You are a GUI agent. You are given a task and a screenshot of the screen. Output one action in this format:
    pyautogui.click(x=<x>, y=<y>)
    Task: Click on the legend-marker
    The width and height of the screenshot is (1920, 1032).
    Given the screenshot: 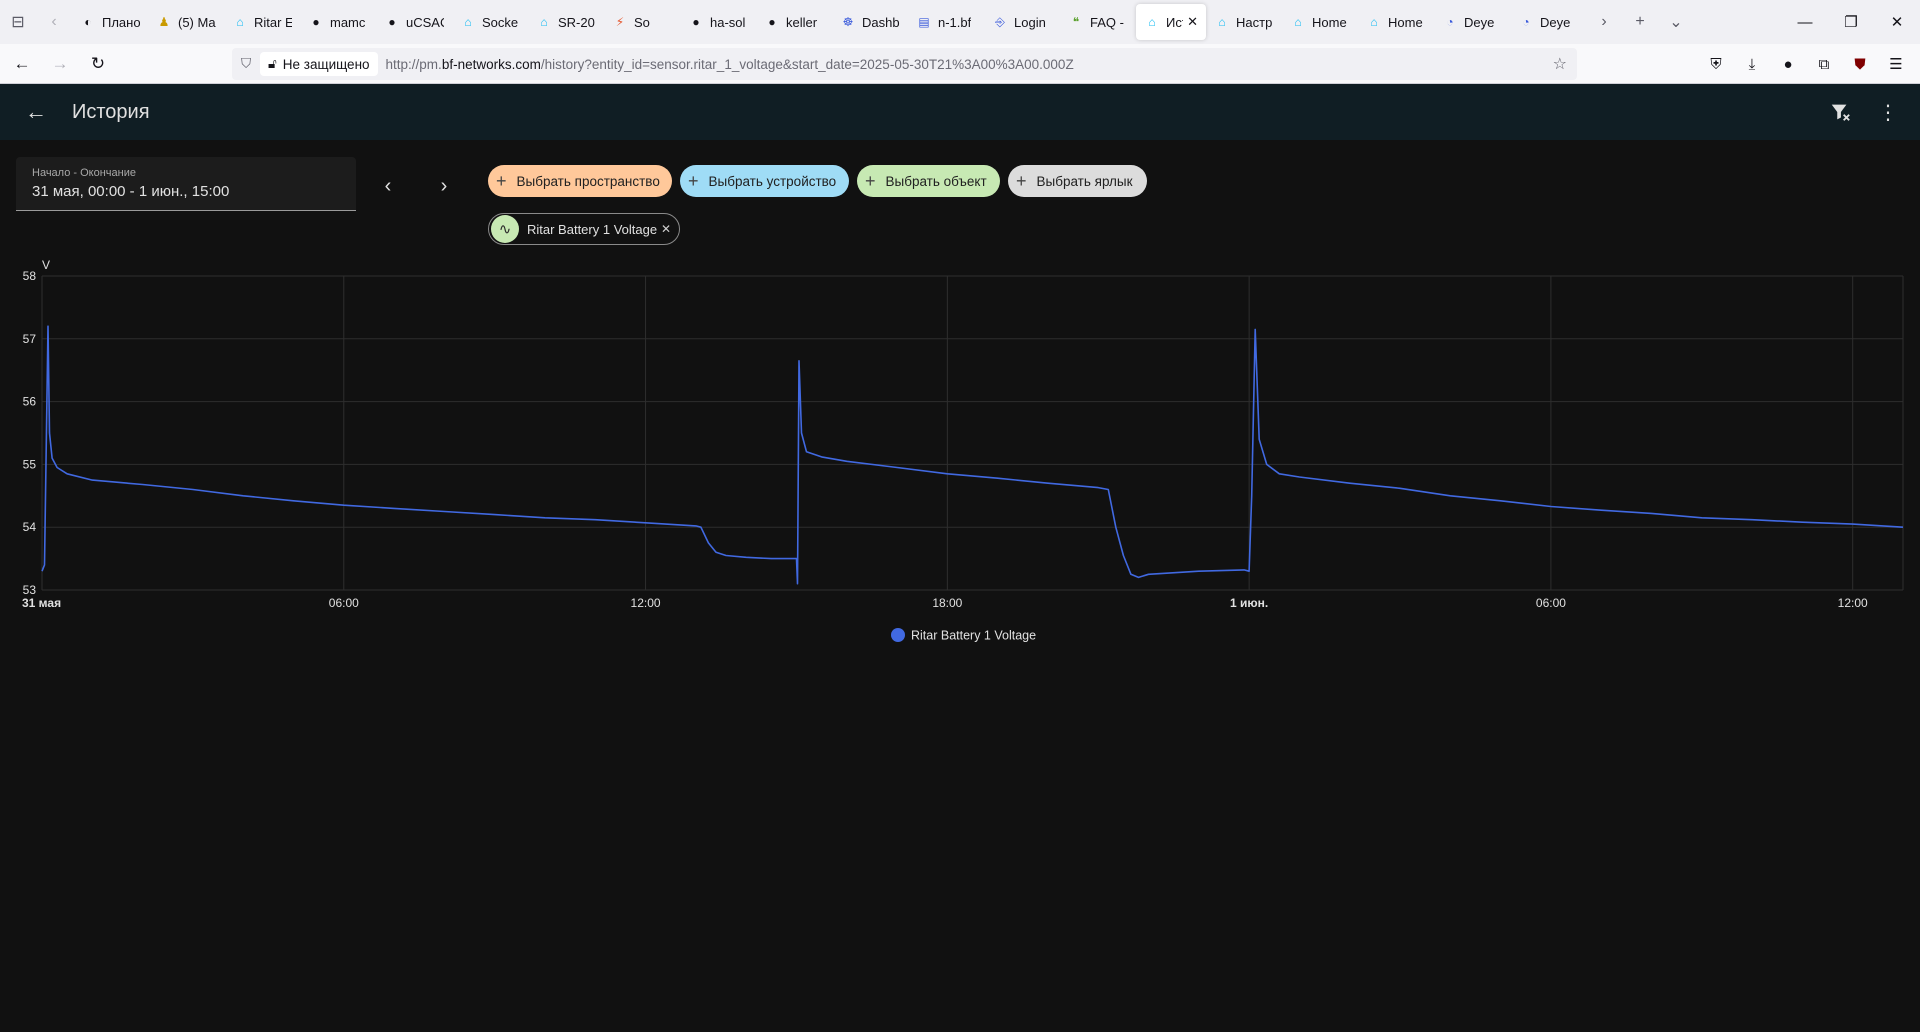 What is the action you would take?
    pyautogui.click(x=898, y=635)
    